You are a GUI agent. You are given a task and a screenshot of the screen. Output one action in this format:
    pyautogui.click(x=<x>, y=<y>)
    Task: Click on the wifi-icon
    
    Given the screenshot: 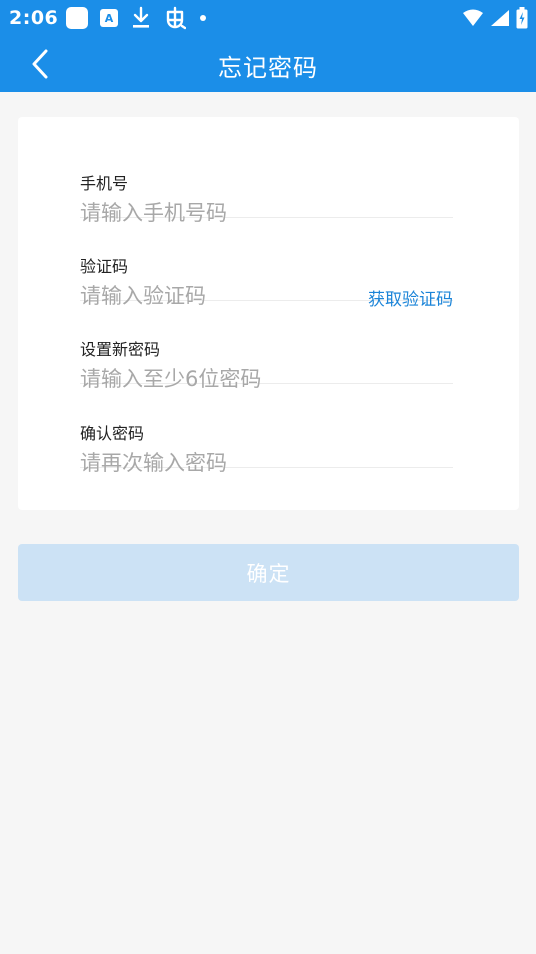 What is the action you would take?
    pyautogui.click(x=473, y=17)
    